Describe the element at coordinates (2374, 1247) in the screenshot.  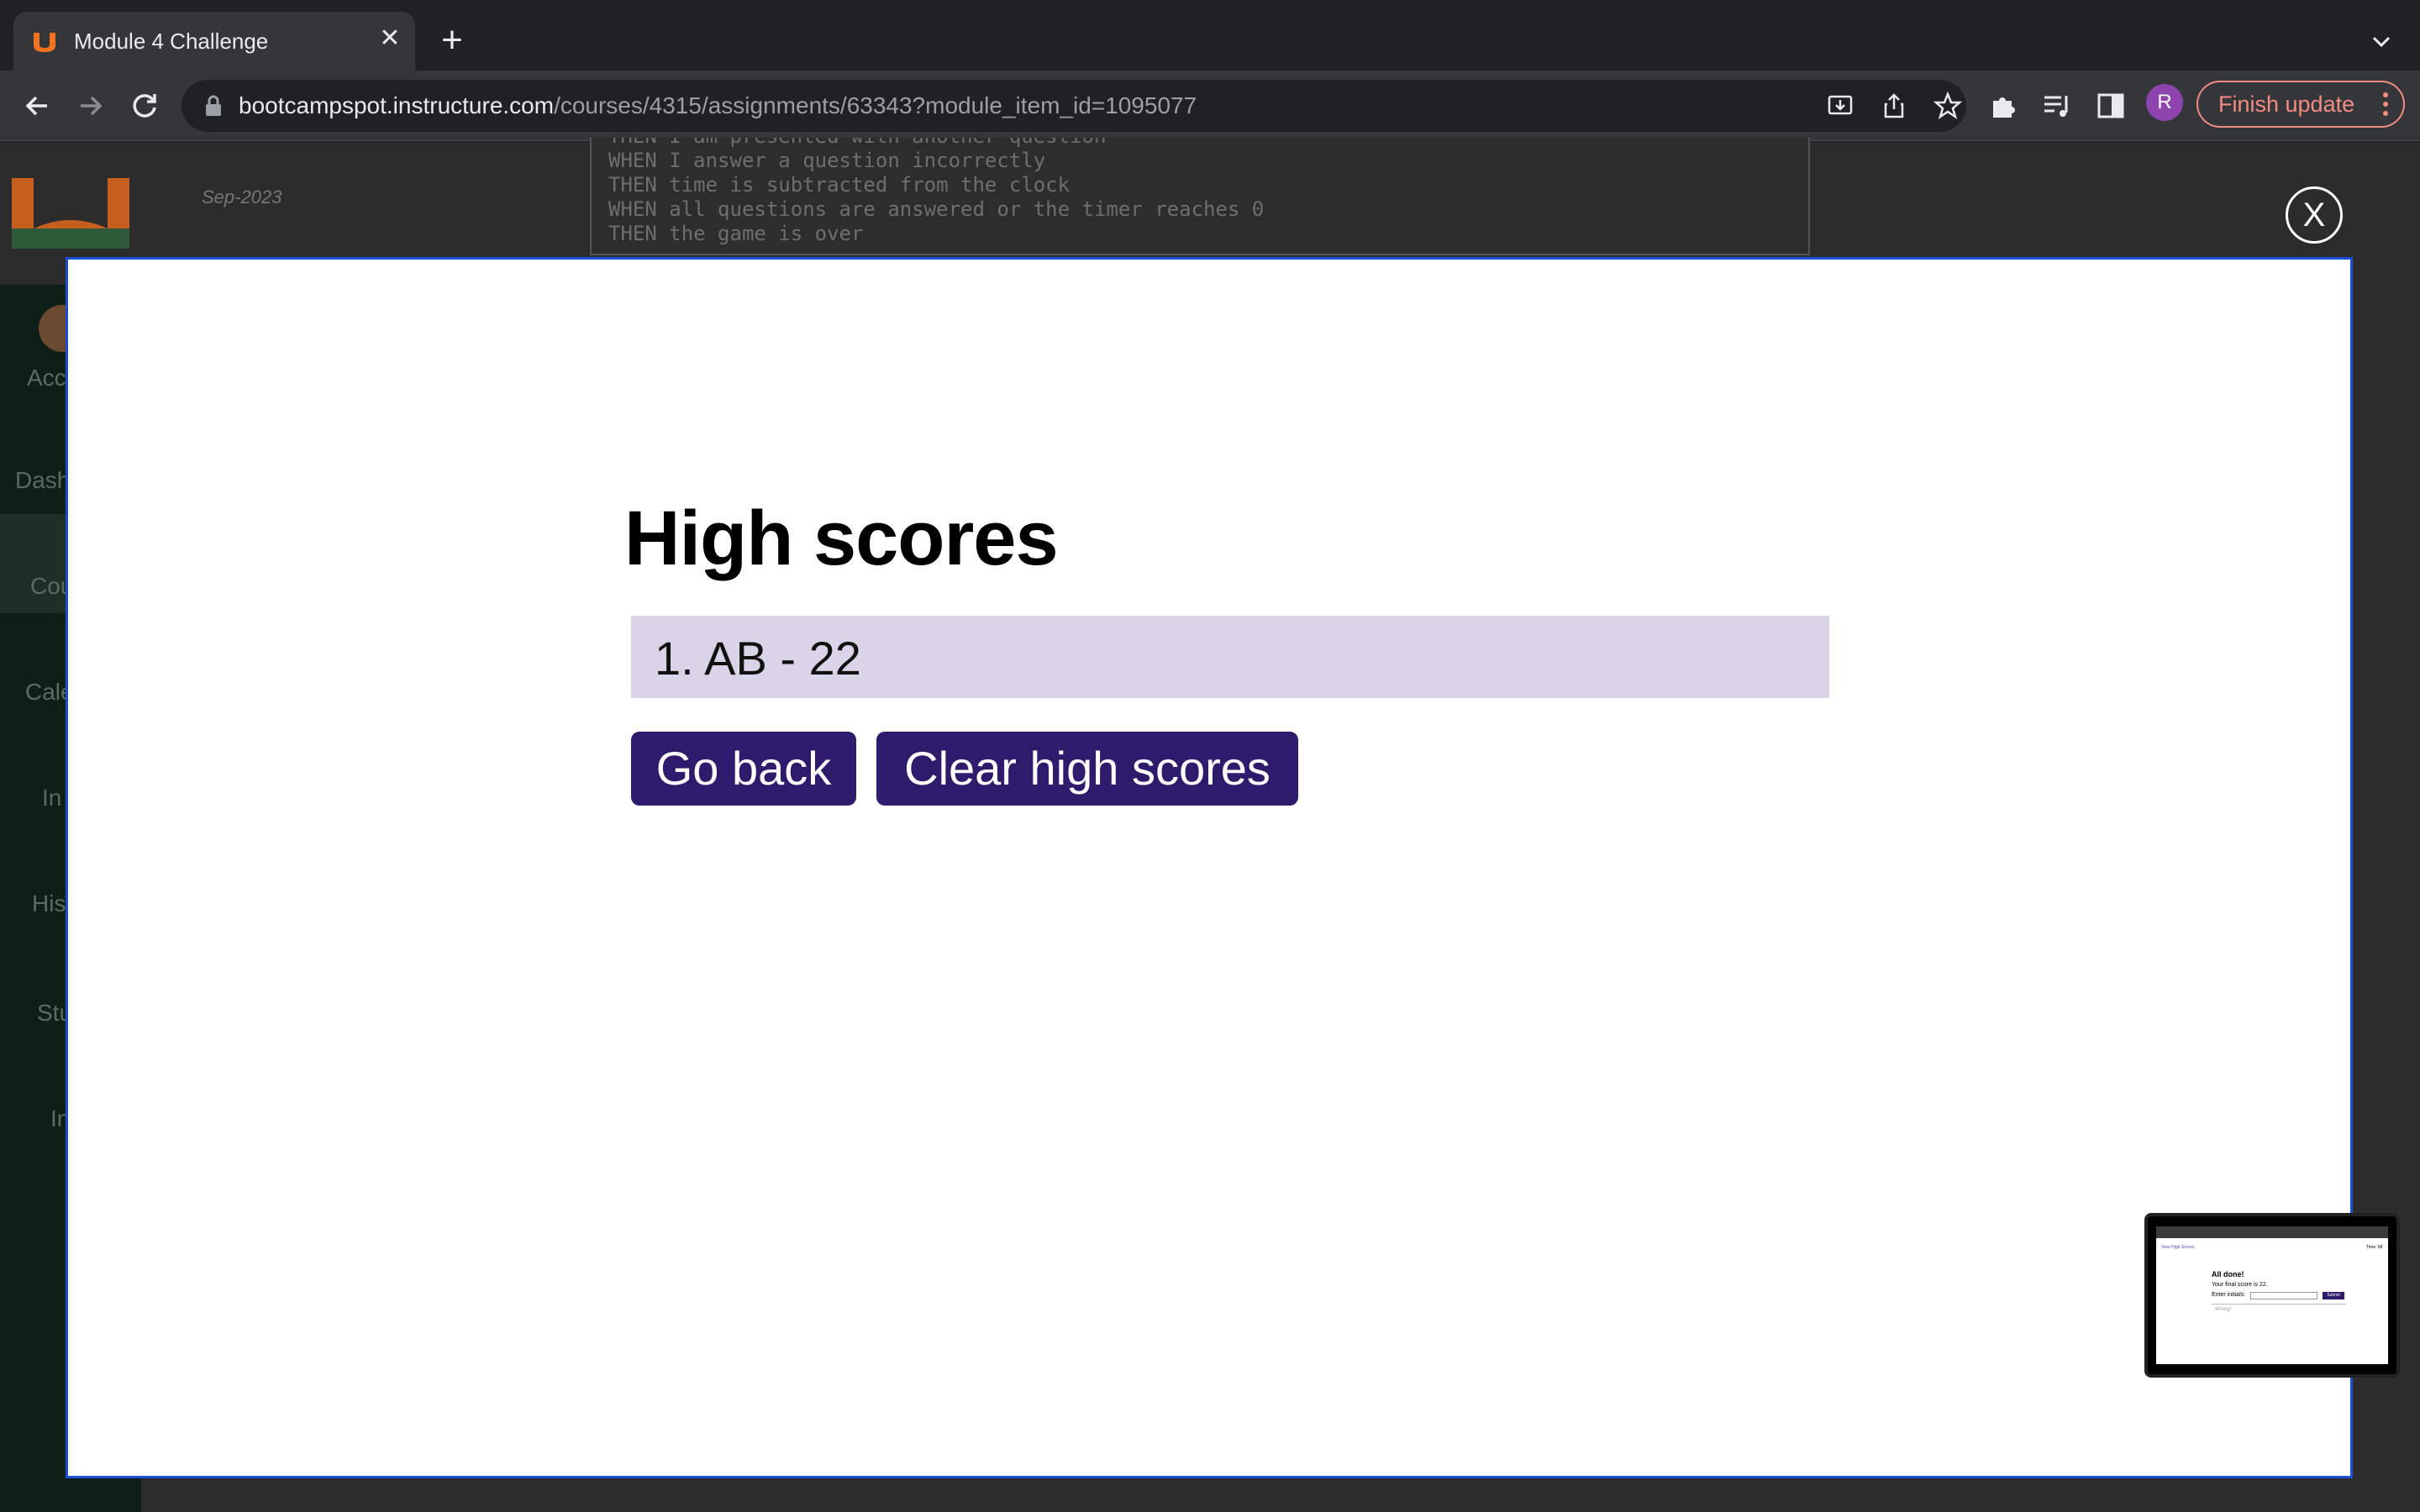
I see `pip-timer: Time: 68` at that location.